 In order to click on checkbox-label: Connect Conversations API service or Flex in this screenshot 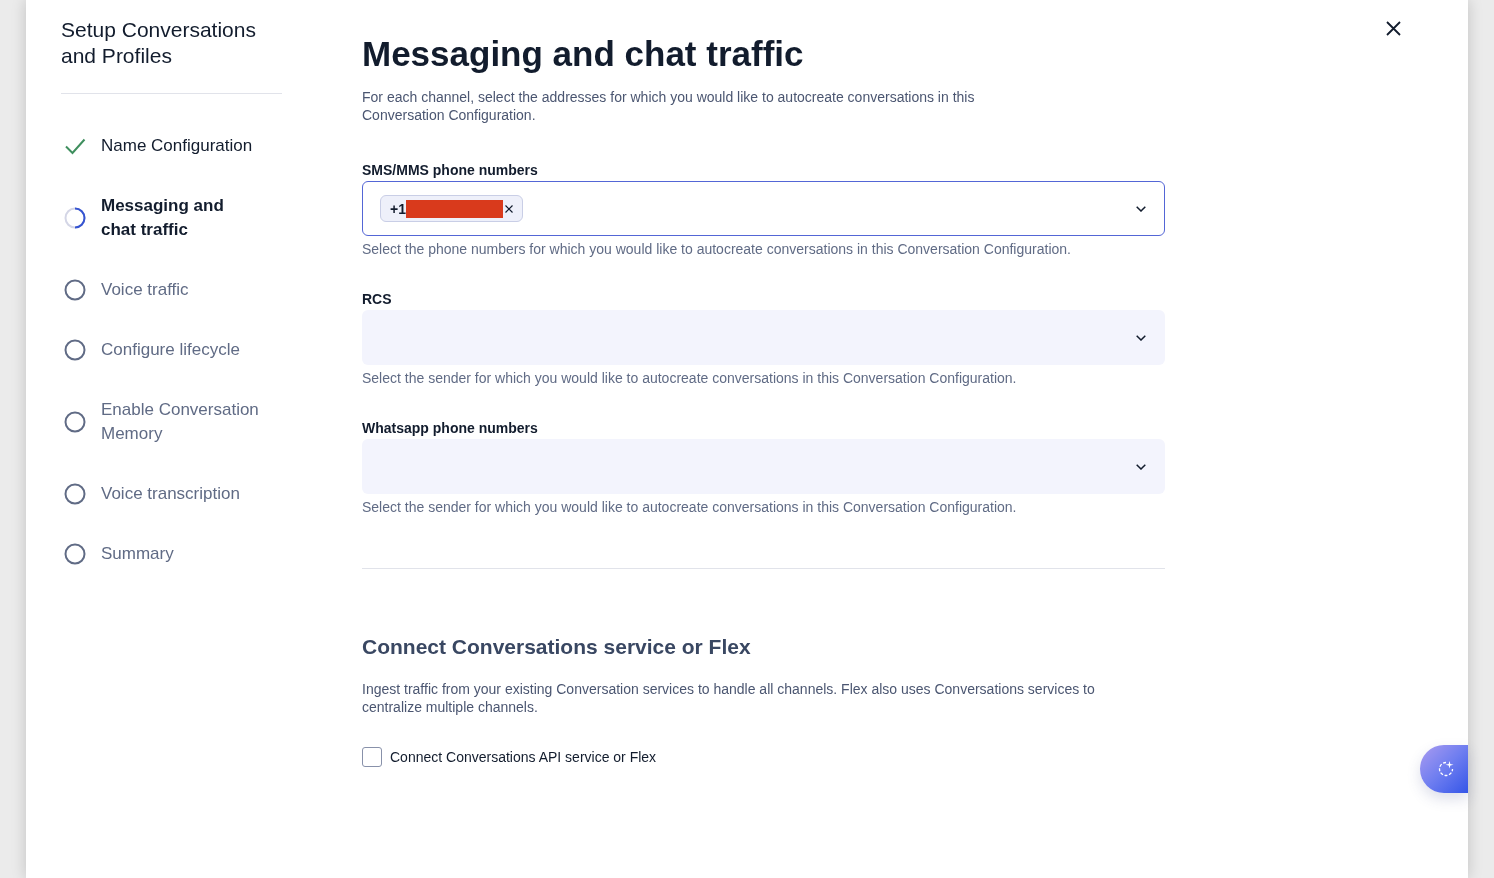, I will do `click(523, 757)`.